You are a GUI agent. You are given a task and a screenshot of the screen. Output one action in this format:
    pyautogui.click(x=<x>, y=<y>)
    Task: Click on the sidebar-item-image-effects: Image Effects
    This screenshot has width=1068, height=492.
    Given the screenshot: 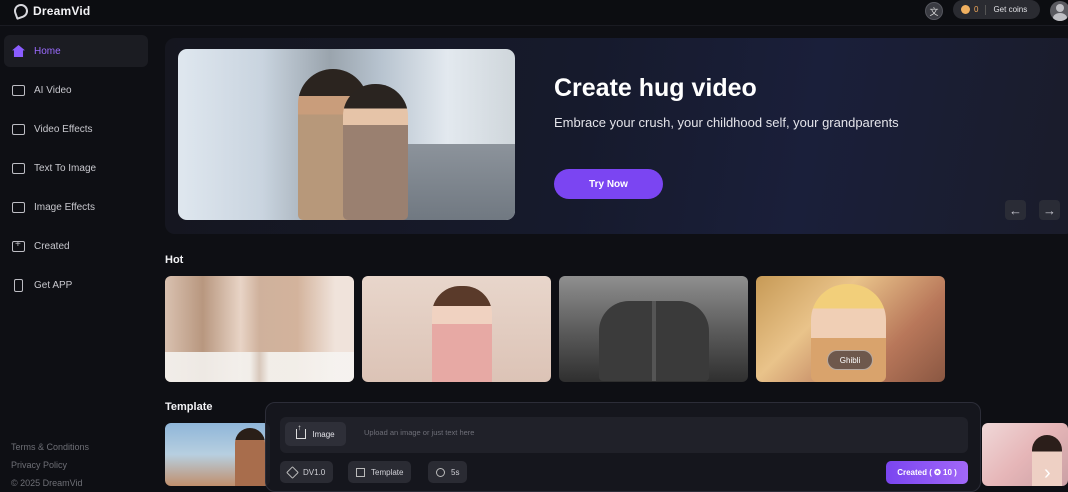 What is the action you would take?
    pyautogui.click(x=76, y=207)
    